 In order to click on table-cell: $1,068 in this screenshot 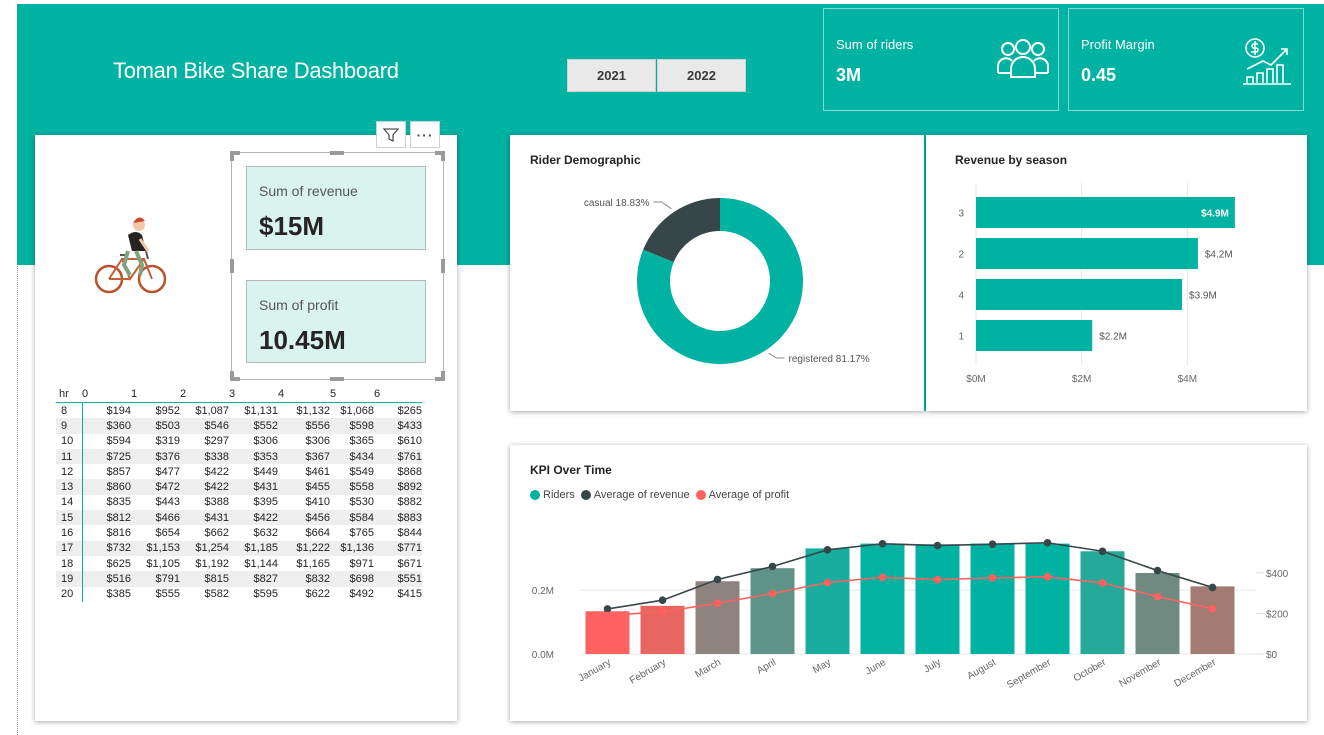, I will do `click(357, 410)`.